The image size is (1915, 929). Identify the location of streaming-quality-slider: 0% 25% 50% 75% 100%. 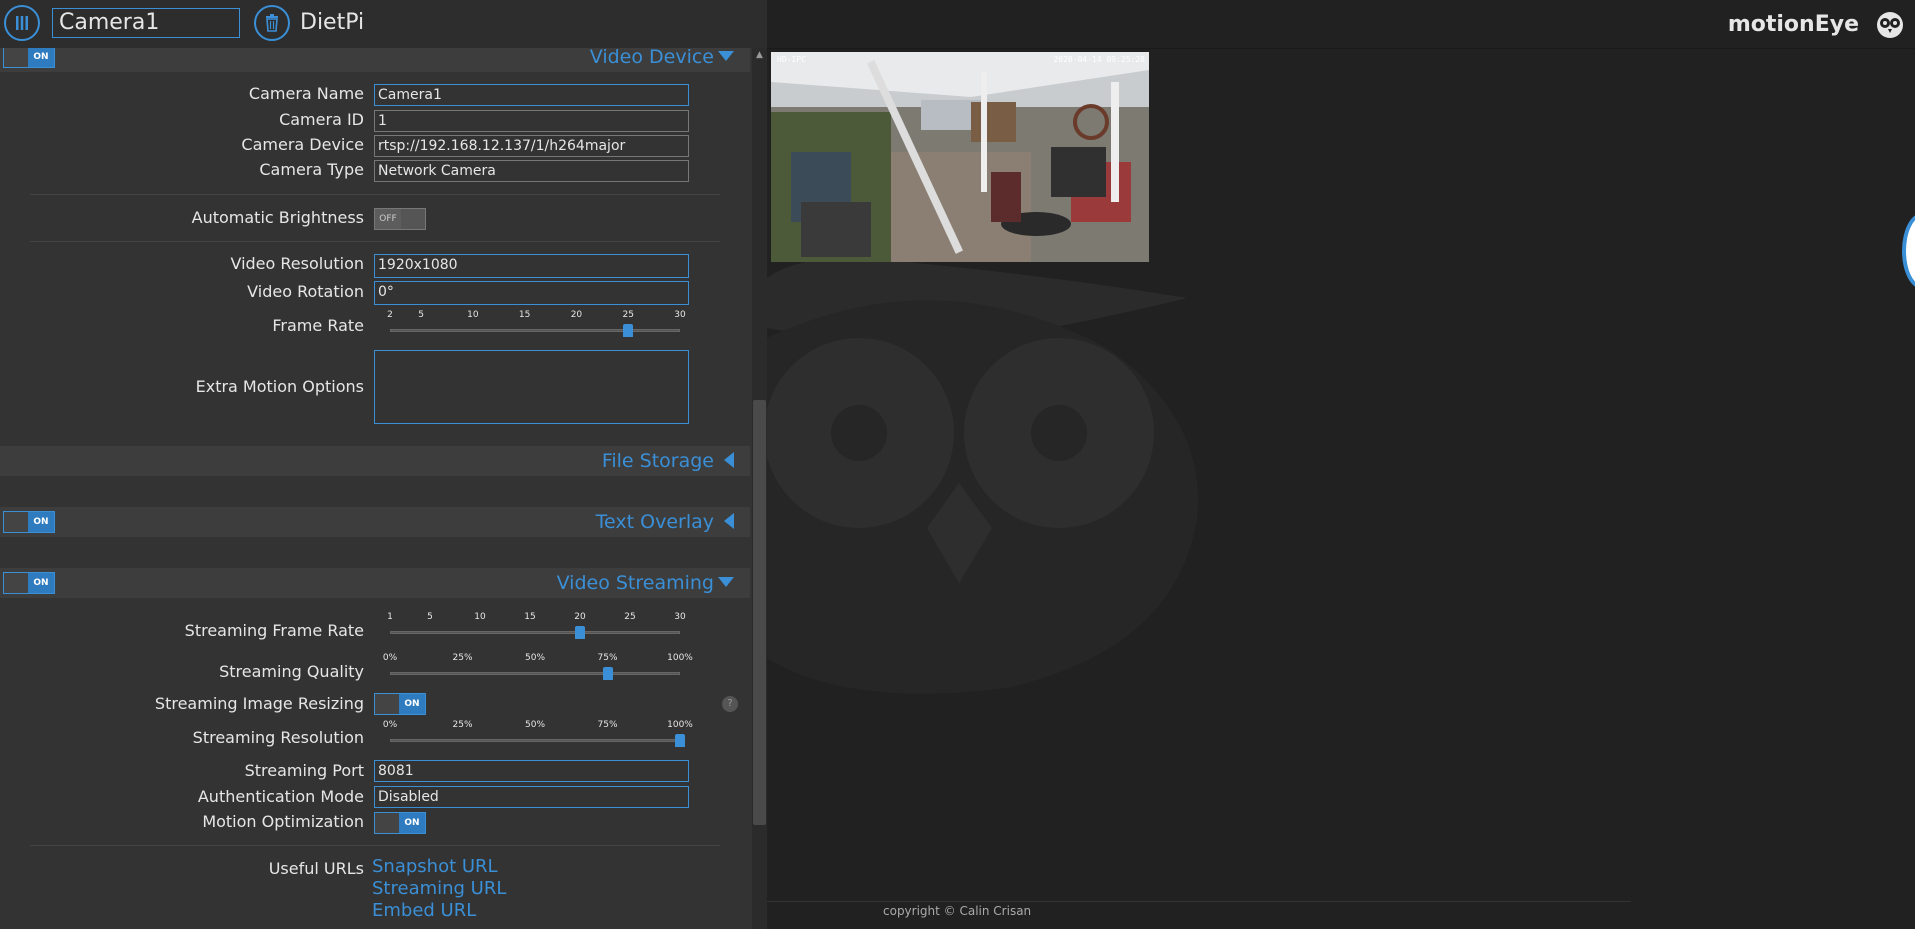
(538, 668).